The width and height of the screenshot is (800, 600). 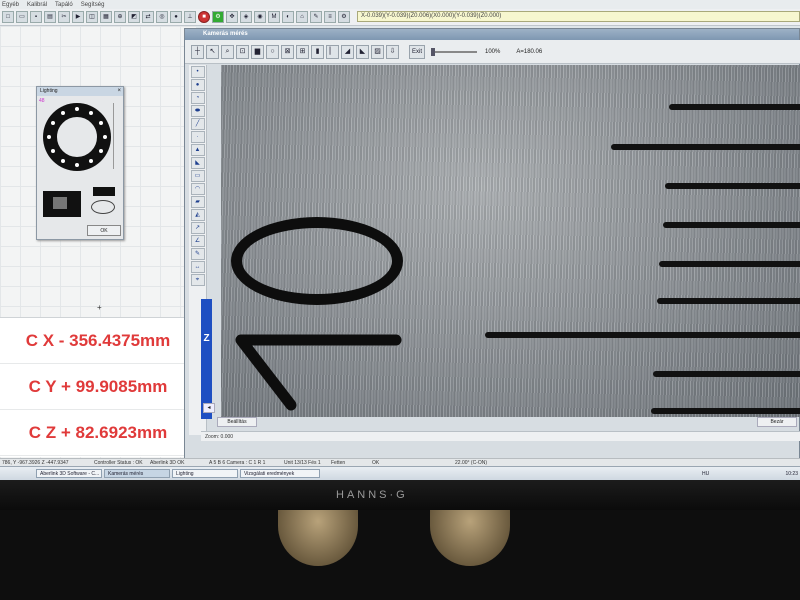 I want to click on focus-icon: ▮, so click(x=317, y=51).